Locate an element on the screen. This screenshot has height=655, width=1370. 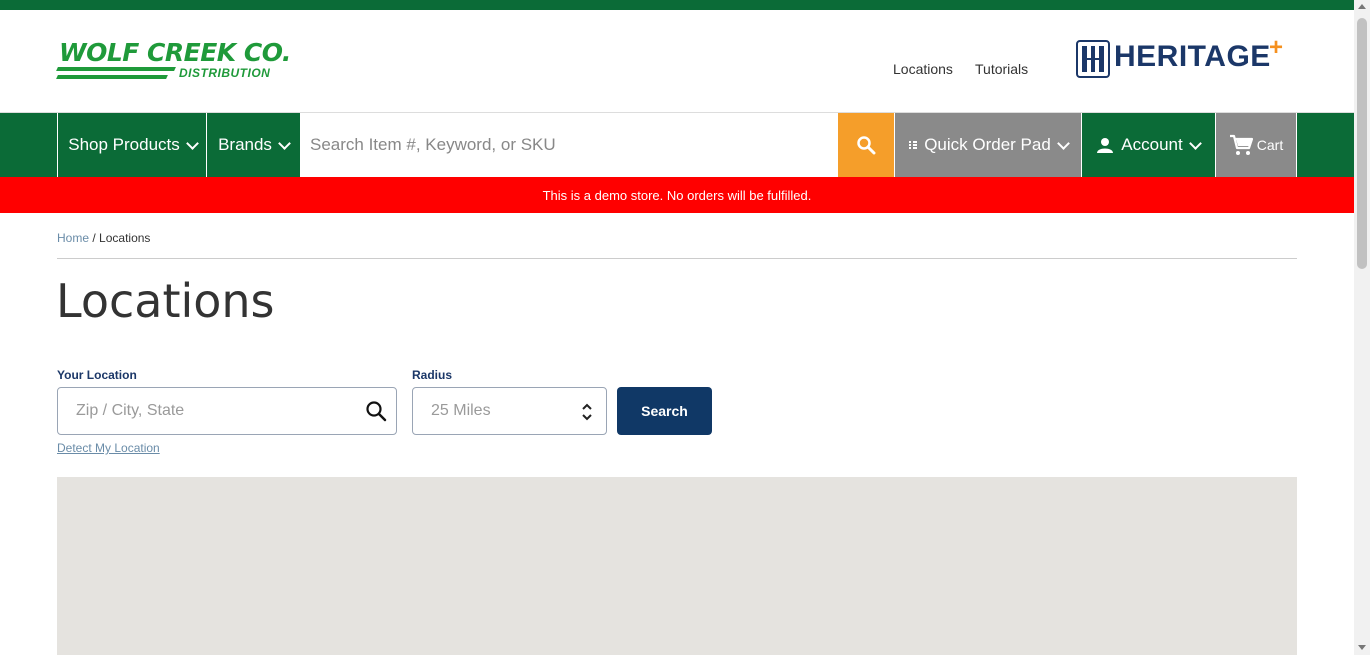
heritage-plus: + is located at coordinates (1276, 47).